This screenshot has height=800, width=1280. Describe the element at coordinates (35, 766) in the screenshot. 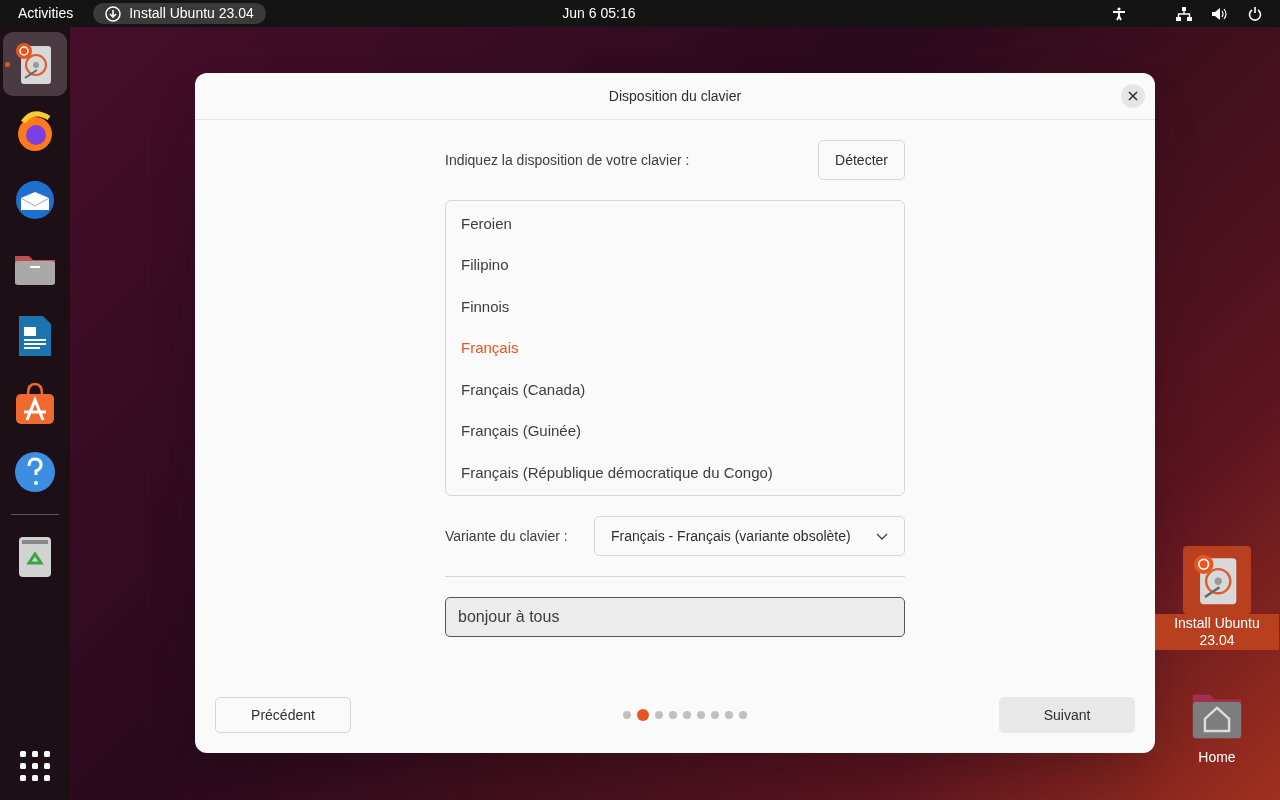

I see `app-grid-icon` at that location.